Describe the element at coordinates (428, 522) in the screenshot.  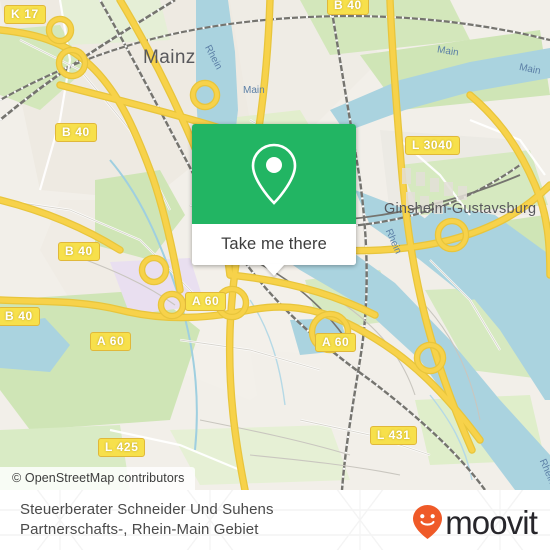
I see `moovit-smiley-pin-icon` at that location.